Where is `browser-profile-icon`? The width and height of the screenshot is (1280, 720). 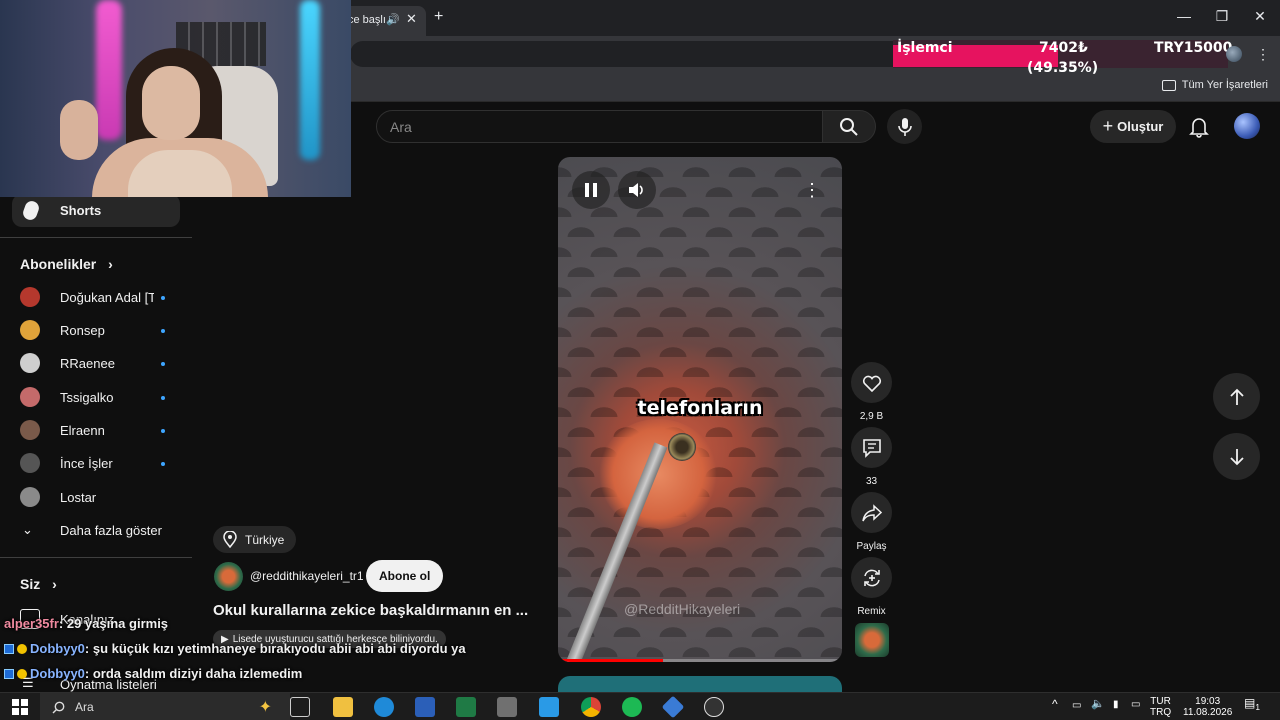 browser-profile-icon is located at coordinates (1234, 54).